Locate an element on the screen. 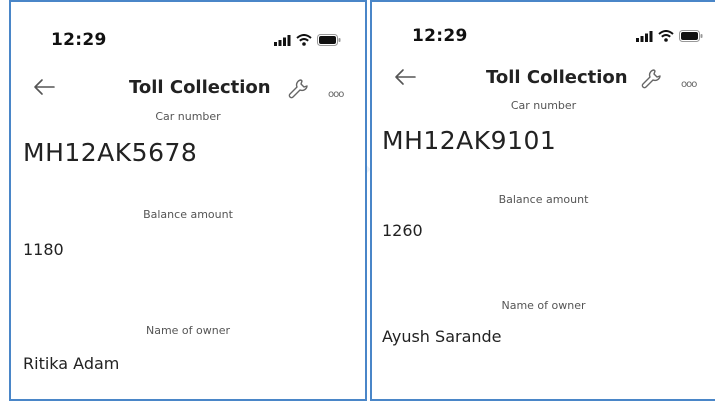  balance-amount-value: 1260 is located at coordinates (402, 230).